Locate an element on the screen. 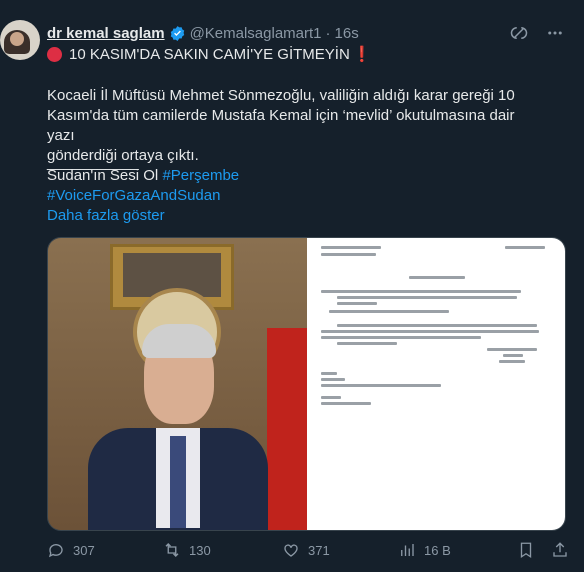 Image resolution: width=584 pixels, height=572 pixels. avatar-face is located at coordinates (17, 39).